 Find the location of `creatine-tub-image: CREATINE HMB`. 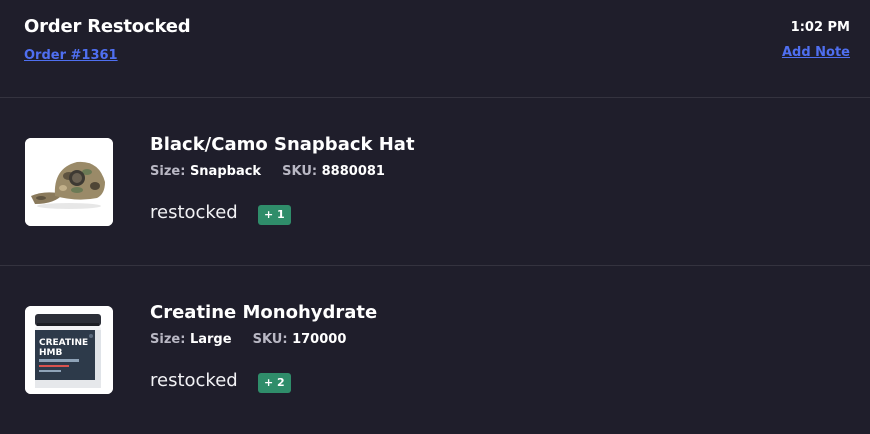

creatine-tub-image: CREATINE HMB is located at coordinates (69, 350).